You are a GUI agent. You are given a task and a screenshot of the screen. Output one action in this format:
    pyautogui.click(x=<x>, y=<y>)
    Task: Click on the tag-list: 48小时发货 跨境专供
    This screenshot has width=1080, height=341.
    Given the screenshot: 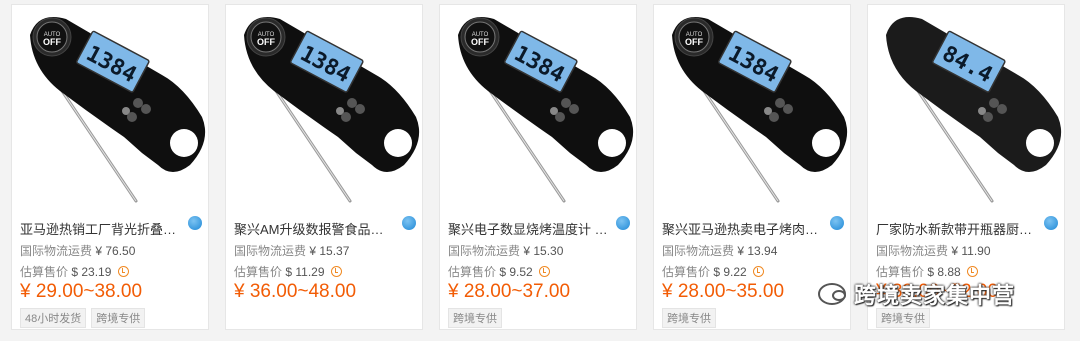 What is the action you would take?
    pyautogui.click(x=85, y=318)
    